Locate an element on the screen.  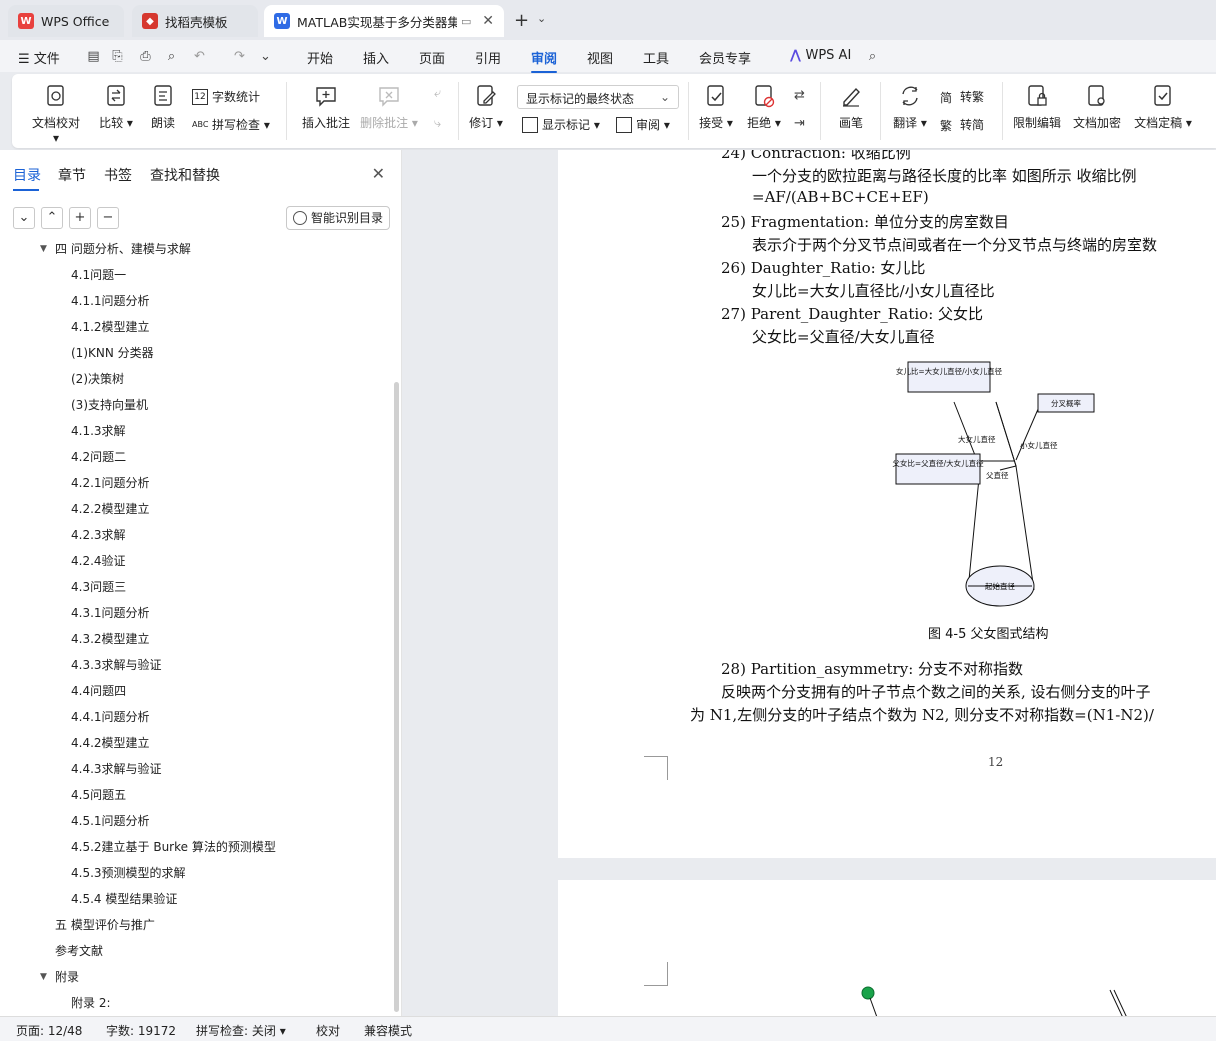
wps-ai-button: ⋀ WPS AI is located at coordinates (820, 55).